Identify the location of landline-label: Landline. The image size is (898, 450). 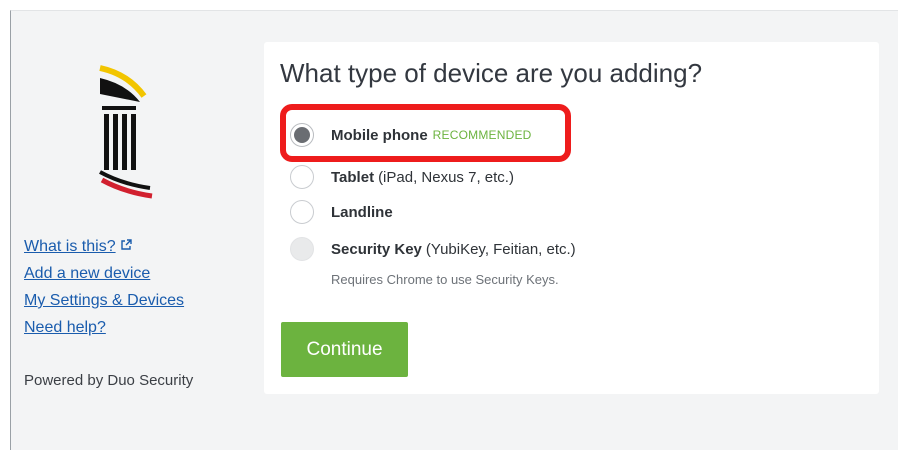
(362, 212).